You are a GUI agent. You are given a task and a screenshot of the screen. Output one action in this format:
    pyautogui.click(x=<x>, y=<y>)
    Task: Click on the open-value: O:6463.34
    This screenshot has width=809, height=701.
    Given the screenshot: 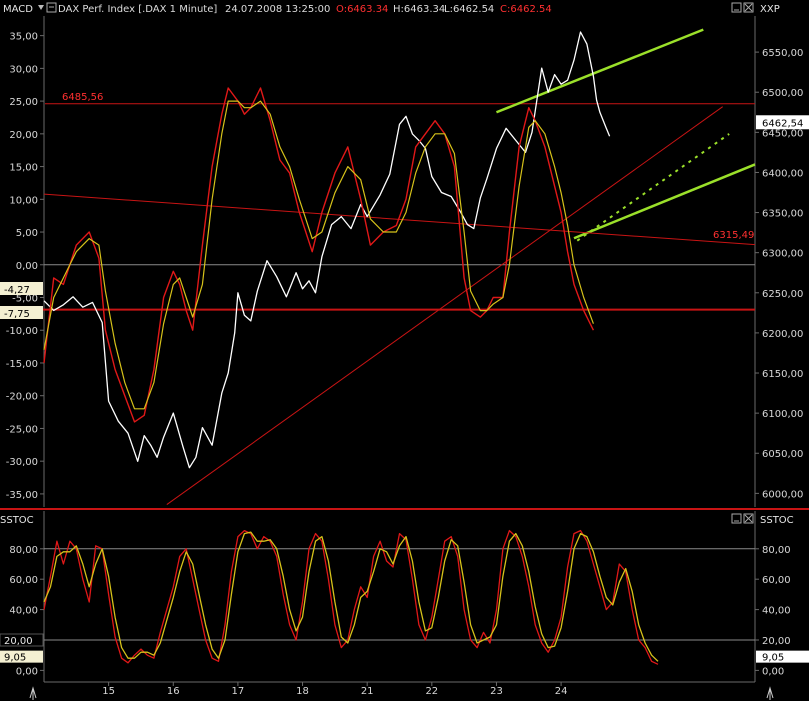 What is the action you would take?
    pyautogui.click(x=362, y=9)
    